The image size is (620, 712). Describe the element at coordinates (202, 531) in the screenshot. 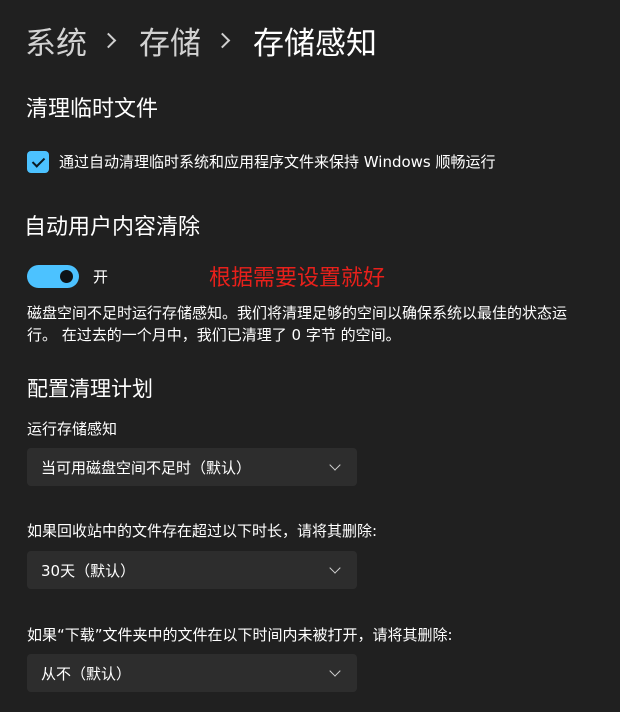

I see `recycle-bin-label: 如果回收站中的文件存在超过以下时长，请将其删除:` at that location.